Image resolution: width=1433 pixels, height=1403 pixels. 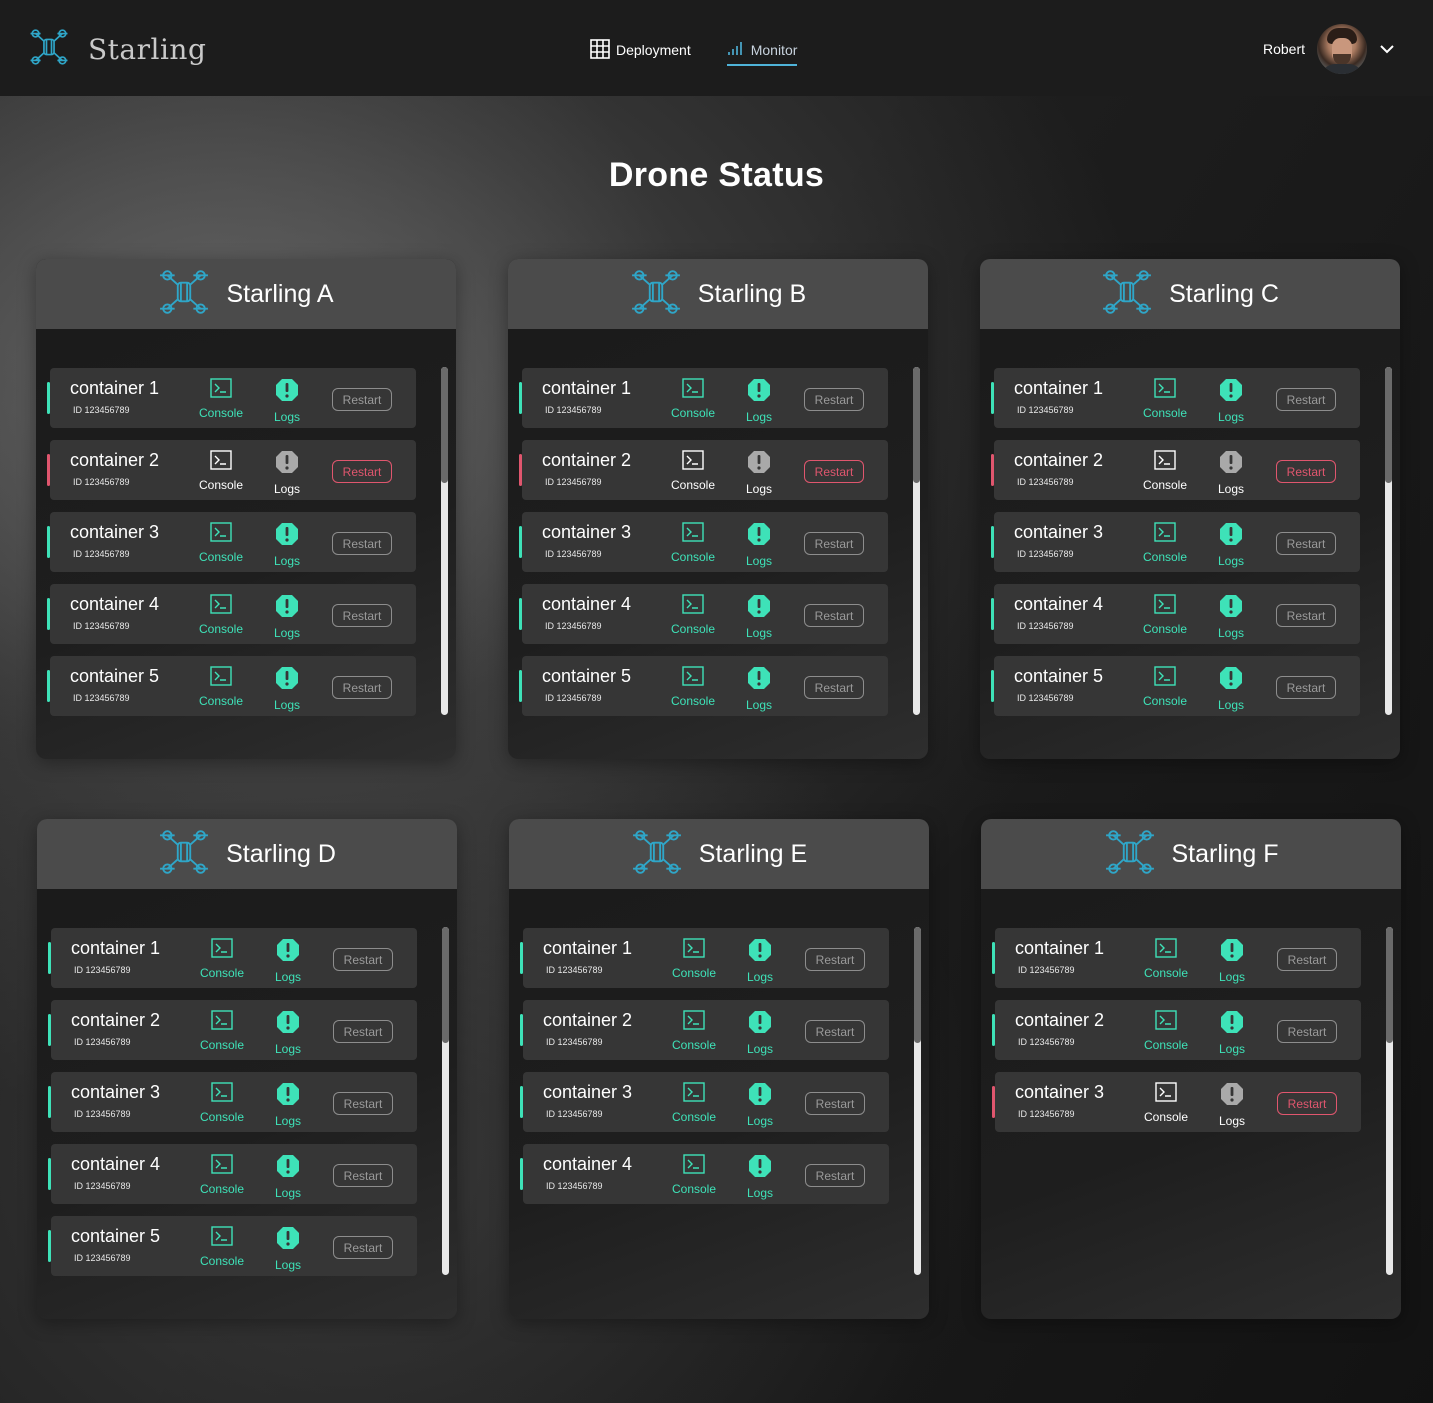 What do you see at coordinates (117, 49) in the screenshot?
I see `brand-logo: Starling` at bounding box center [117, 49].